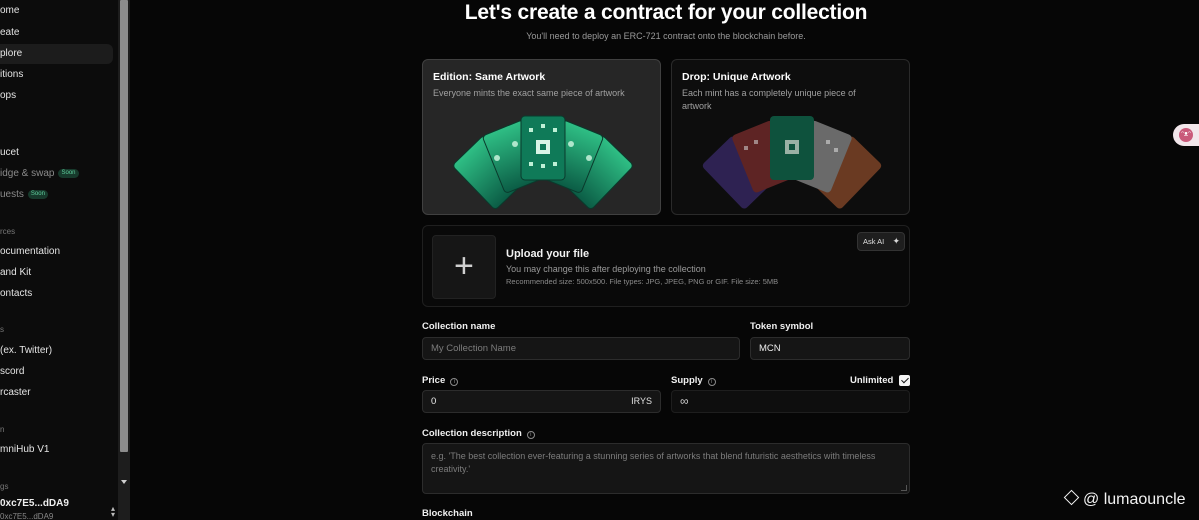  What do you see at coordinates (881, 241) in the screenshot?
I see `ask-ai-button: Ask AI ✦` at bounding box center [881, 241].